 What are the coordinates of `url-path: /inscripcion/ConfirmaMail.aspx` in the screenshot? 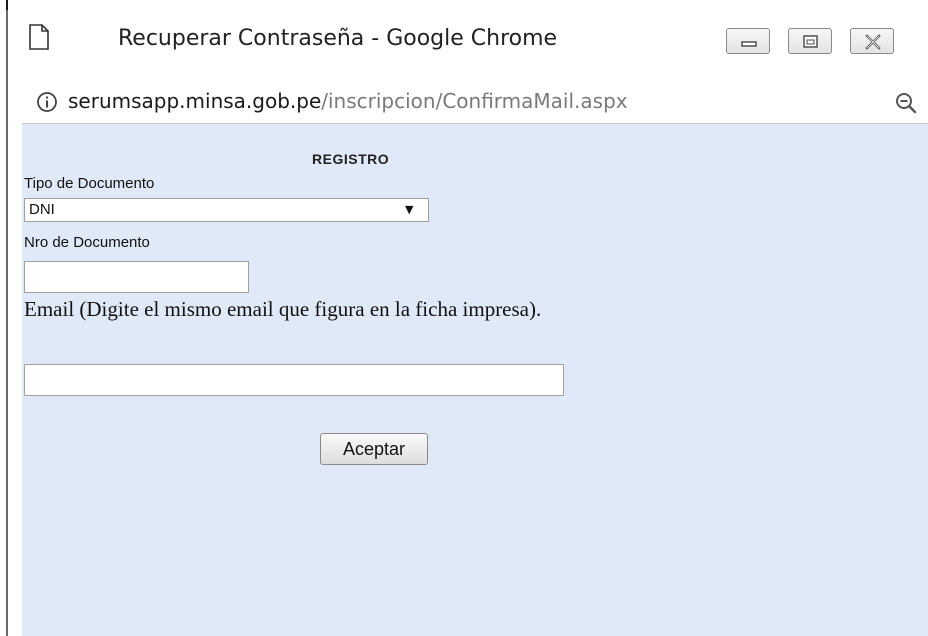 It's located at (474, 101).